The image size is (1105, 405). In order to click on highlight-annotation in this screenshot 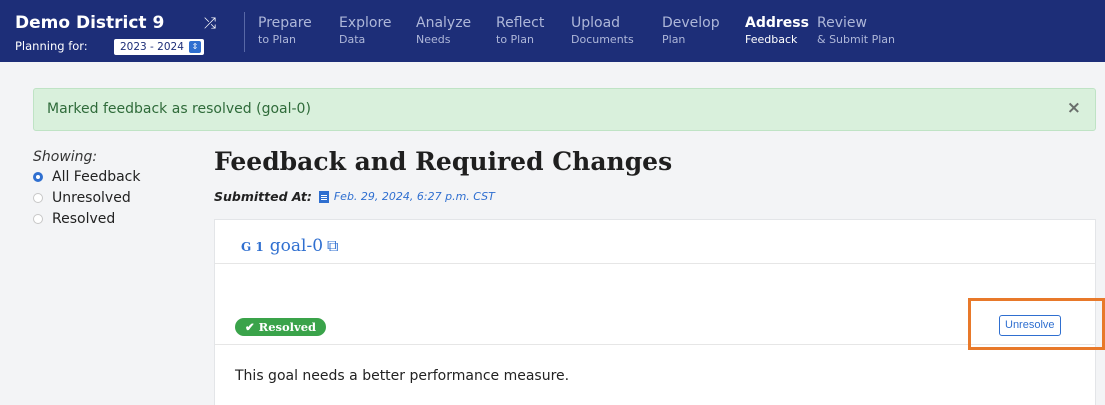, I will do `click(1036, 324)`.